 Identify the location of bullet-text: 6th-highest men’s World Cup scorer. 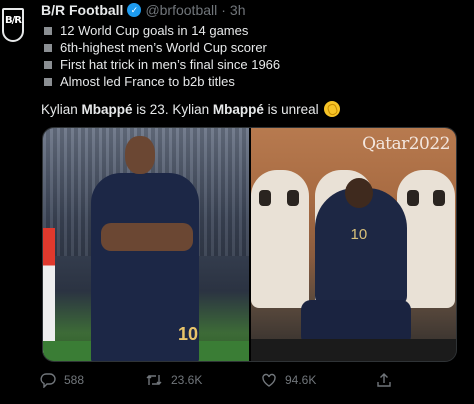
(163, 47).